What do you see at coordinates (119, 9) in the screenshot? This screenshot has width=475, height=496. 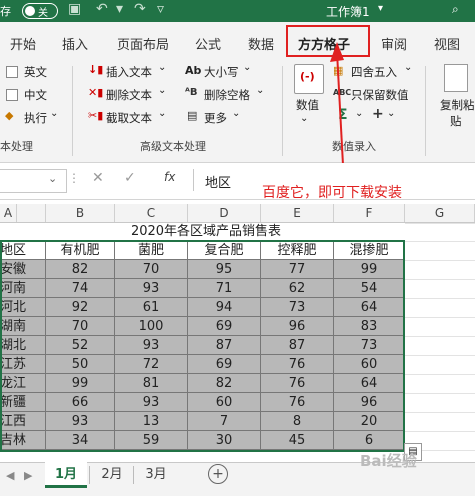 I see `undo-dropdown-icon: ▾` at bounding box center [119, 9].